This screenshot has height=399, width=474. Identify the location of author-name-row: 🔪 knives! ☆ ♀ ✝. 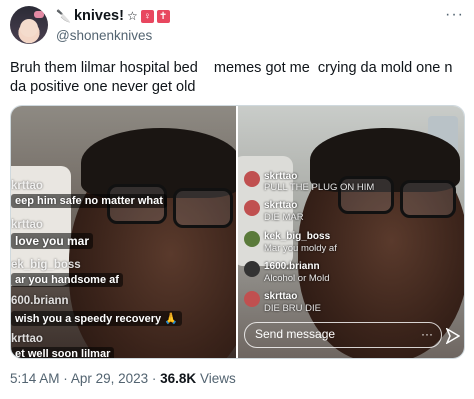
(113, 16).